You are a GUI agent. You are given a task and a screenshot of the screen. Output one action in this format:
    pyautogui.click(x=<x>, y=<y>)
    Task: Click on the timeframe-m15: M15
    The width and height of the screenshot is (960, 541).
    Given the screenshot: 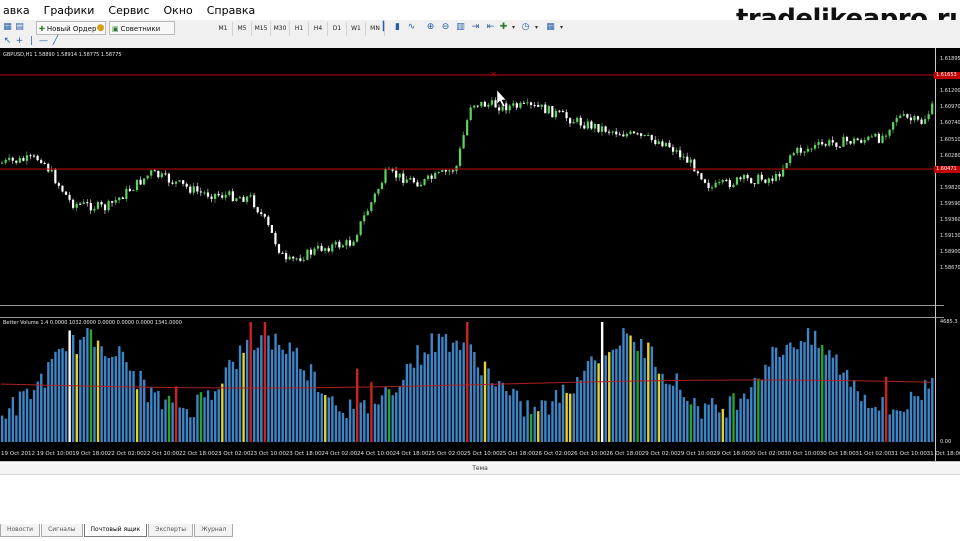 What is the action you would take?
    pyautogui.click(x=261, y=29)
    